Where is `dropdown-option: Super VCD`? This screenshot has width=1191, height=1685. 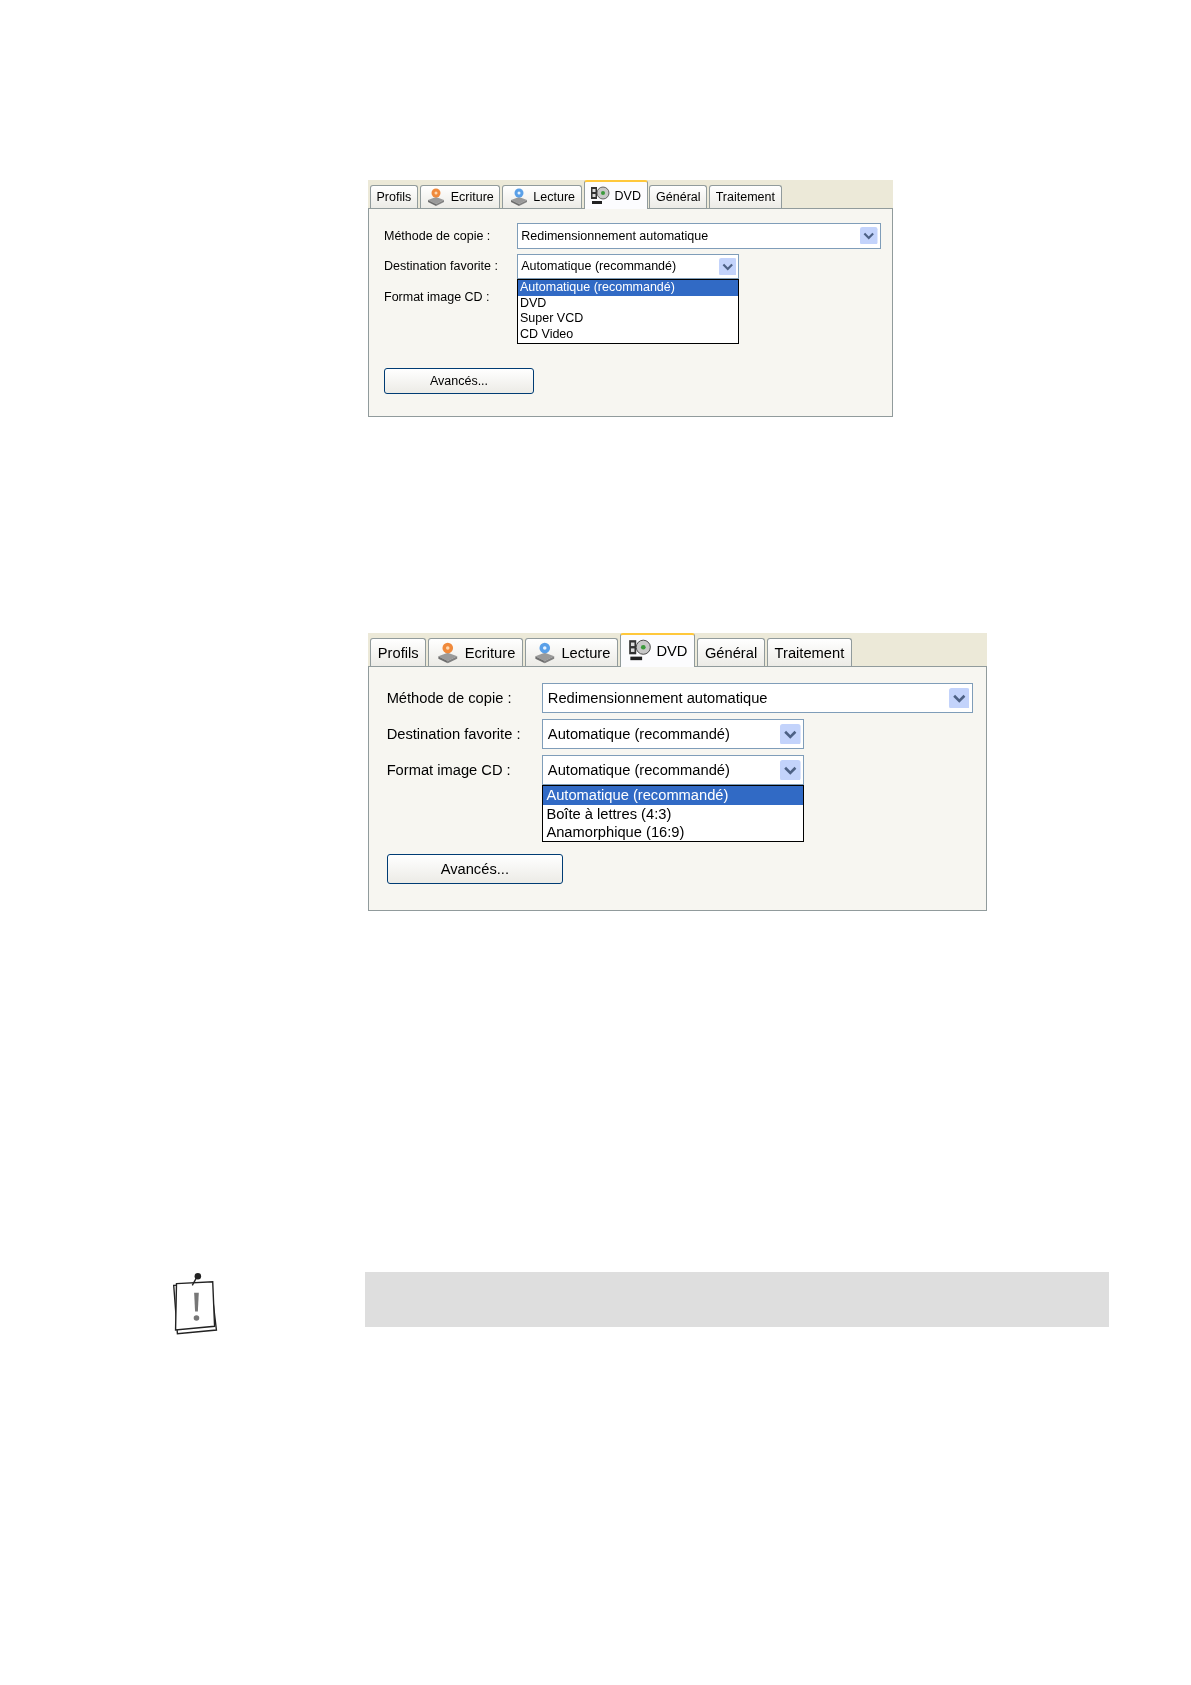
dropdown-option: Super VCD is located at coordinates (627, 319).